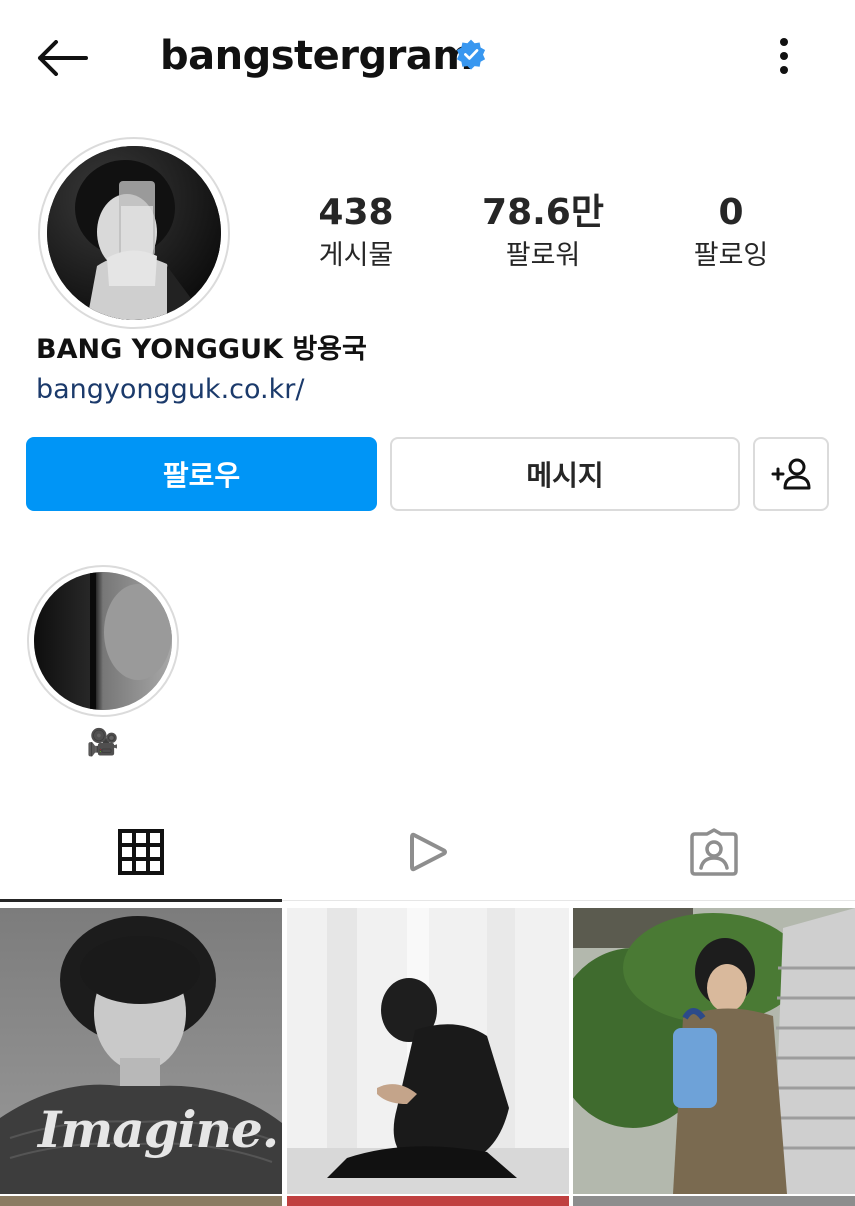 Image resolution: width=855 pixels, height=1206 pixels. Describe the element at coordinates (565, 474) in the screenshot. I see `message-button: 메시지` at that location.